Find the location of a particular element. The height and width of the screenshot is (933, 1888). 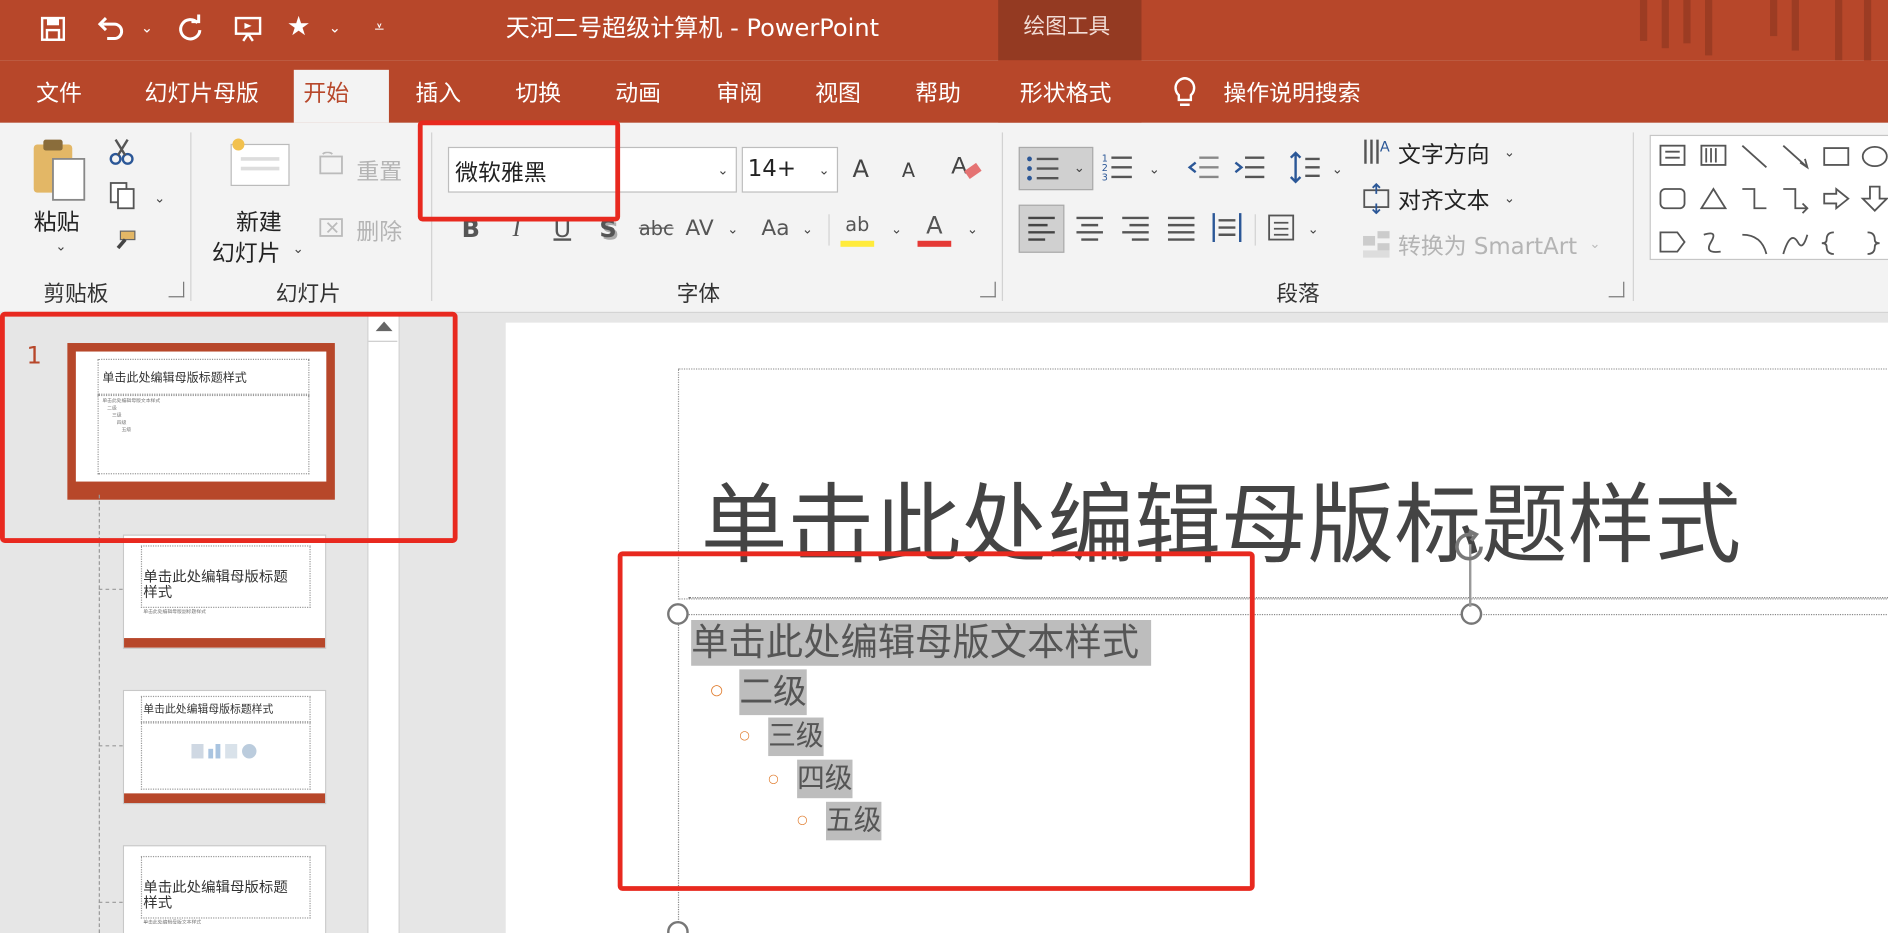

layout-thumbnail-1: 单击此处编辑母版标题样式 单击此处编辑母版副标题样式 is located at coordinates (224, 591).